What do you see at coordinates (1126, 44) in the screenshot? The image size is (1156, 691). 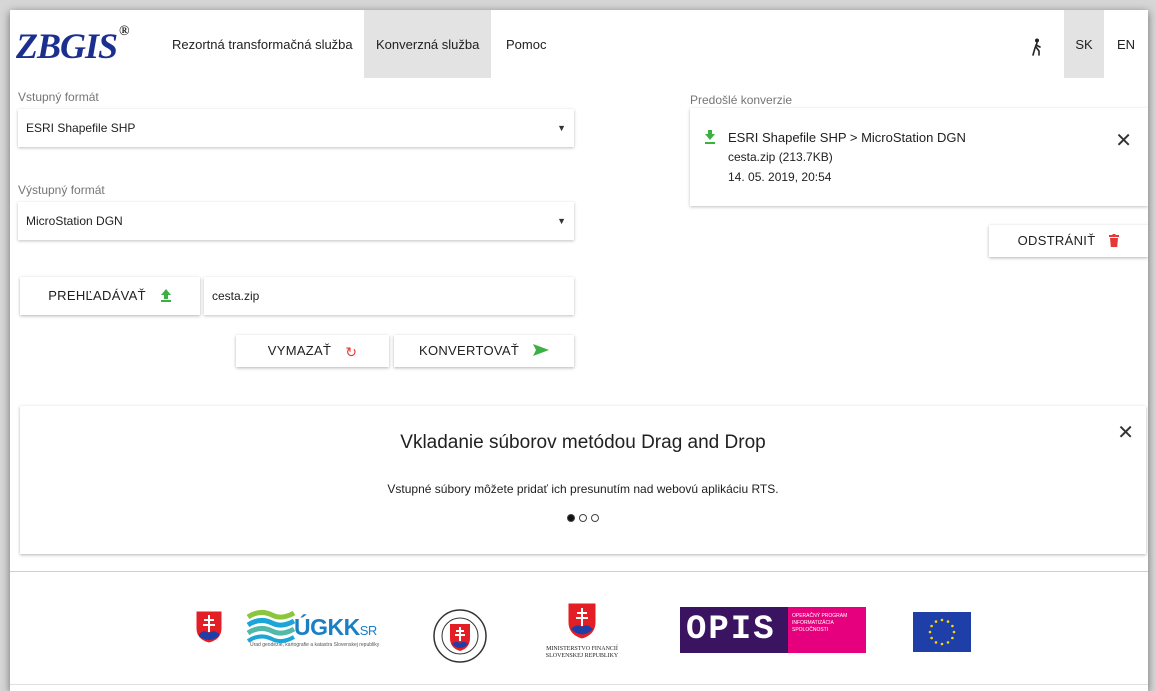 I see `language-en: EN` at bounding box center [1126, 44].